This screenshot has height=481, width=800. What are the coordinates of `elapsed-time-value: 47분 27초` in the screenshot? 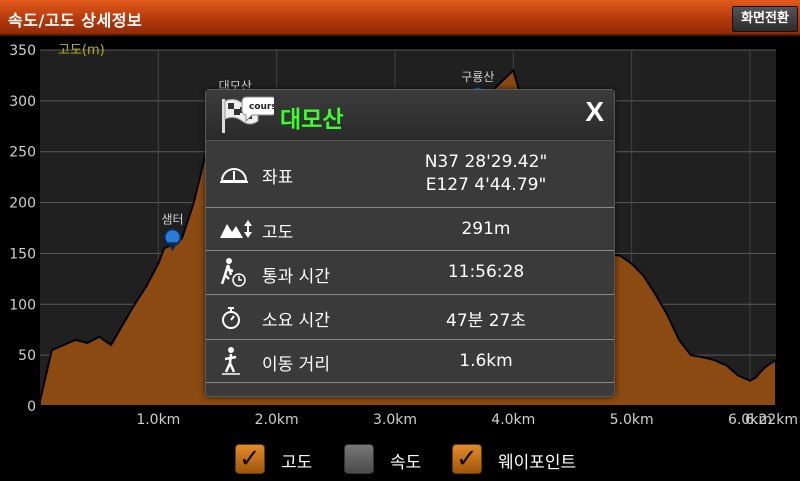 It's located at (486, 321).